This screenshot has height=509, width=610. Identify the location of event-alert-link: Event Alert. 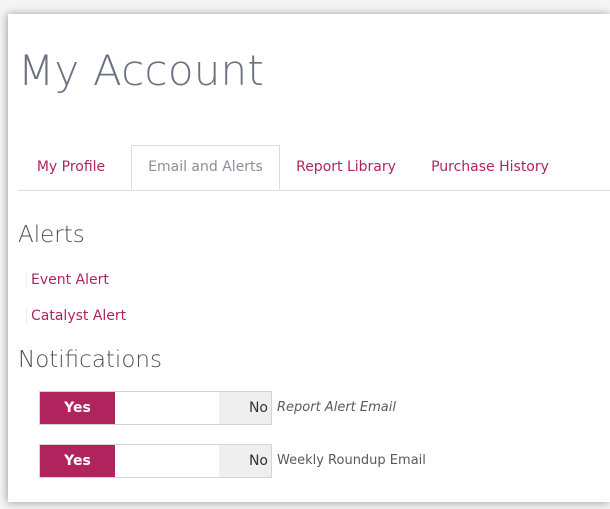
(67, 280).